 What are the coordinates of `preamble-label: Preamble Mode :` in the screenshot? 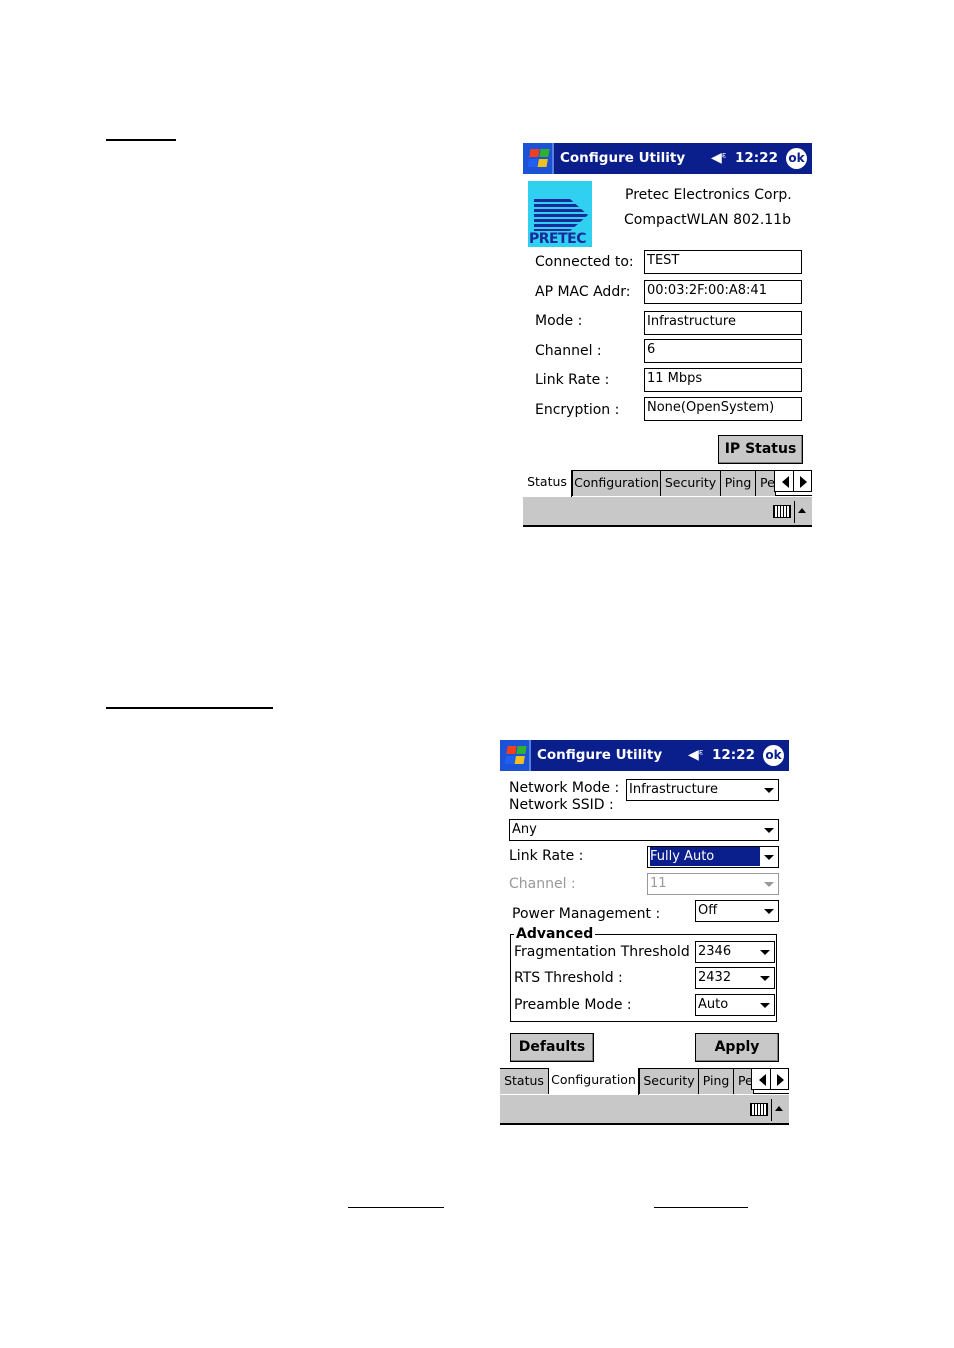 It's located at (573, 1005).